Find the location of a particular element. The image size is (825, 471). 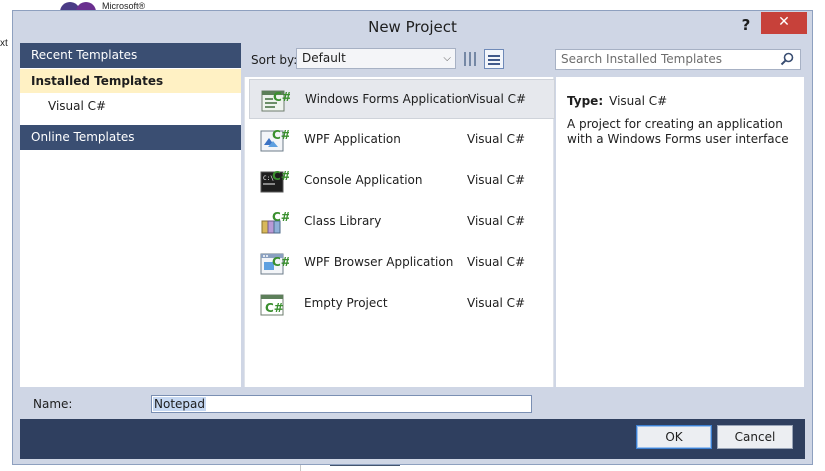

installed-templates-item: Installed Templates is located at coordinates (130, 81).